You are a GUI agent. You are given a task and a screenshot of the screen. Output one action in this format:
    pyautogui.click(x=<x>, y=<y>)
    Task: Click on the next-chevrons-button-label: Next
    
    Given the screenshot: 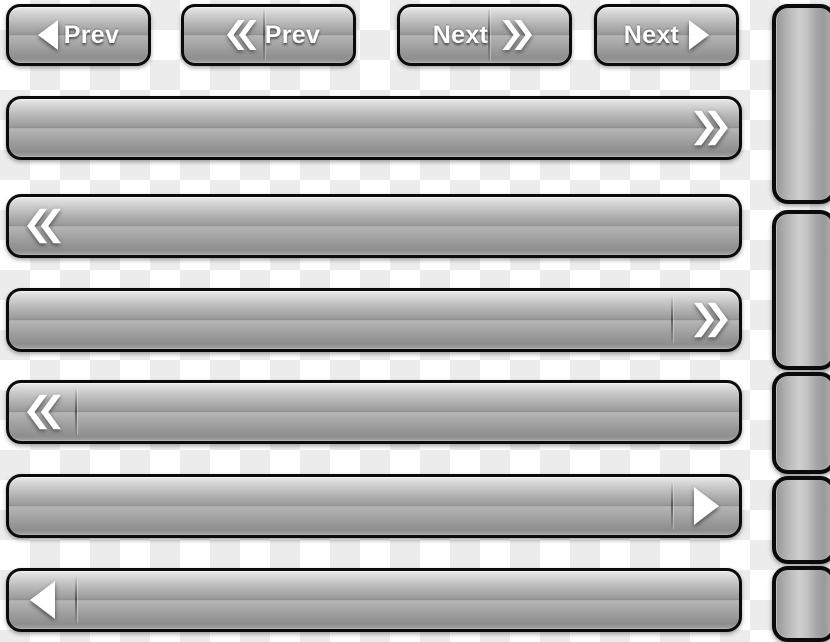 What is the action you would take?
    pyautogui.click(x=460, y=34)
    